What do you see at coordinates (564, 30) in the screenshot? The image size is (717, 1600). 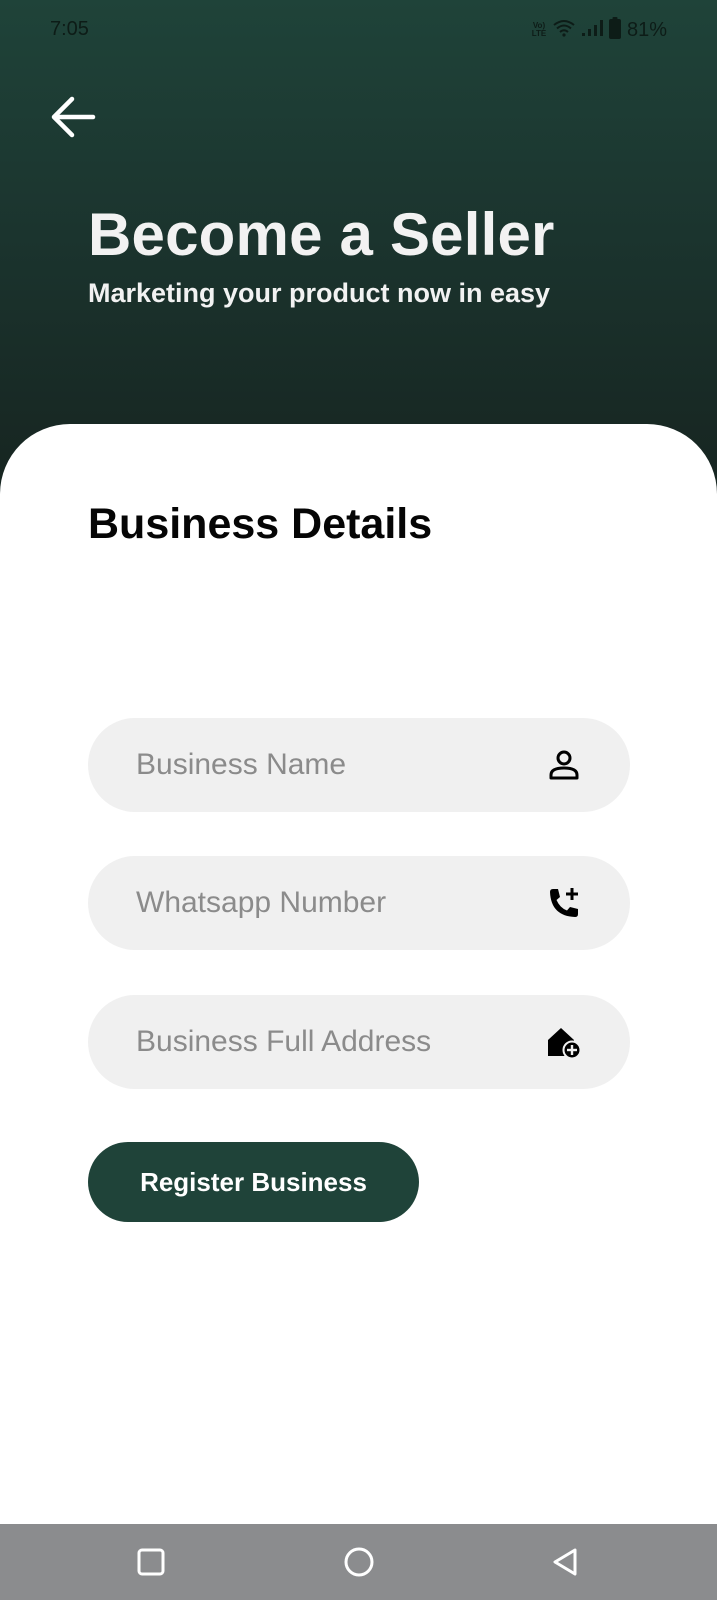 I see `wifi-icon` at bounding box center [564, 30].